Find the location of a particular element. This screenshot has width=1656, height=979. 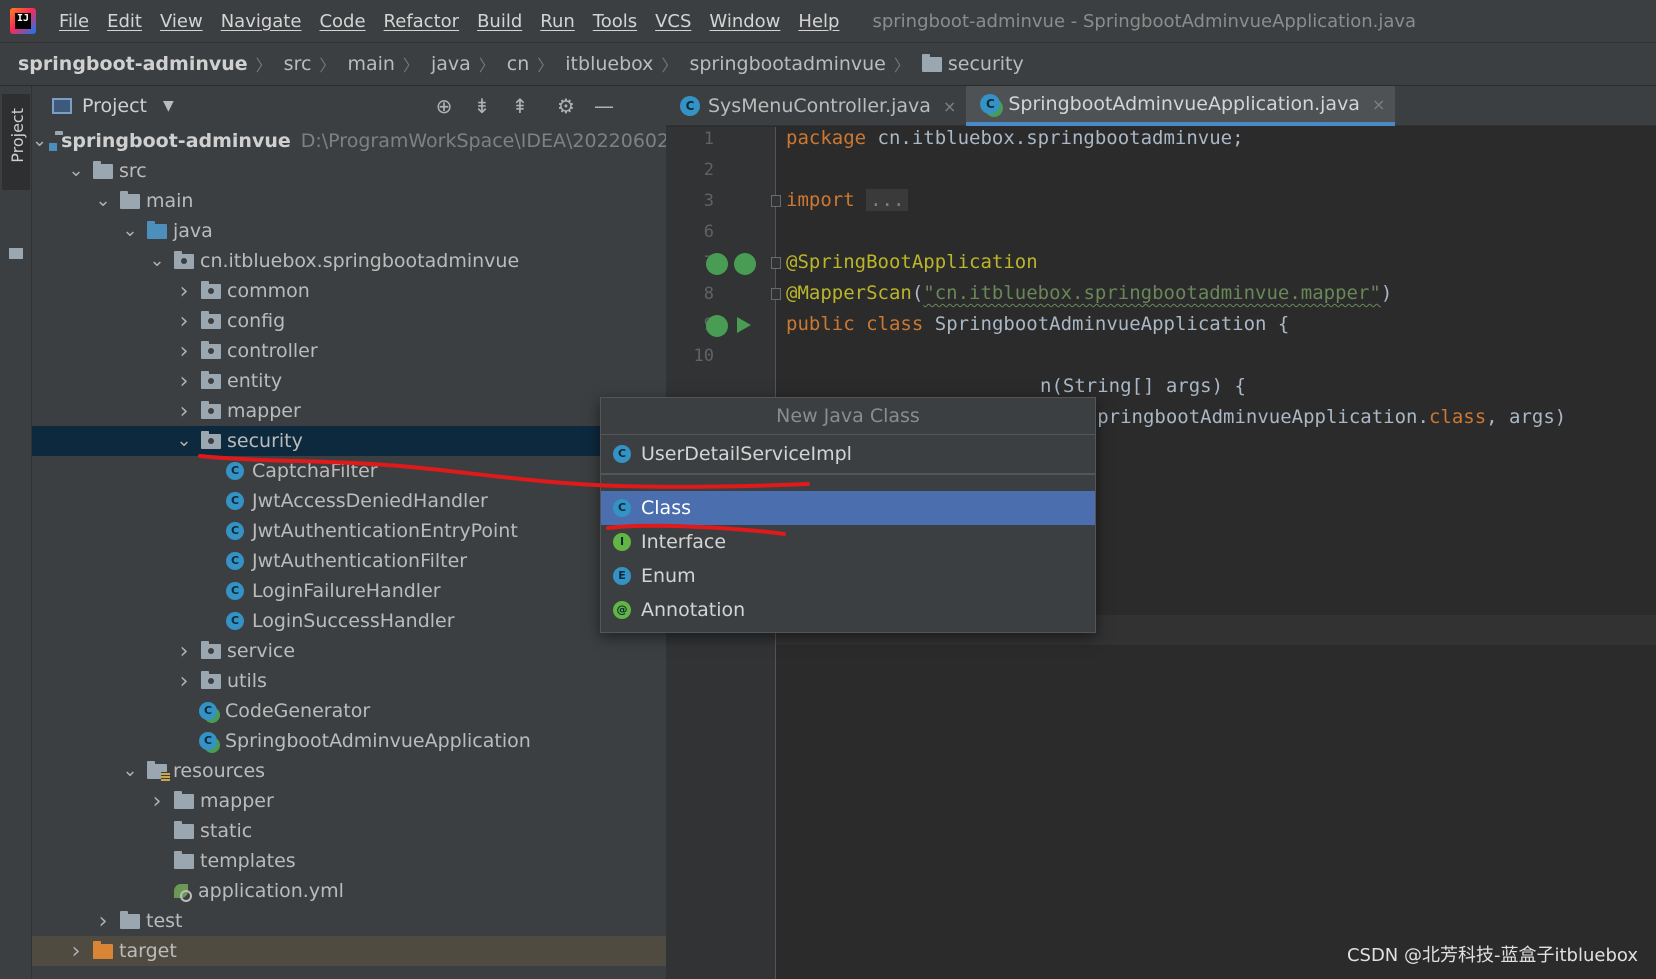

menu-window: Window is located at coordinates (744, 21).